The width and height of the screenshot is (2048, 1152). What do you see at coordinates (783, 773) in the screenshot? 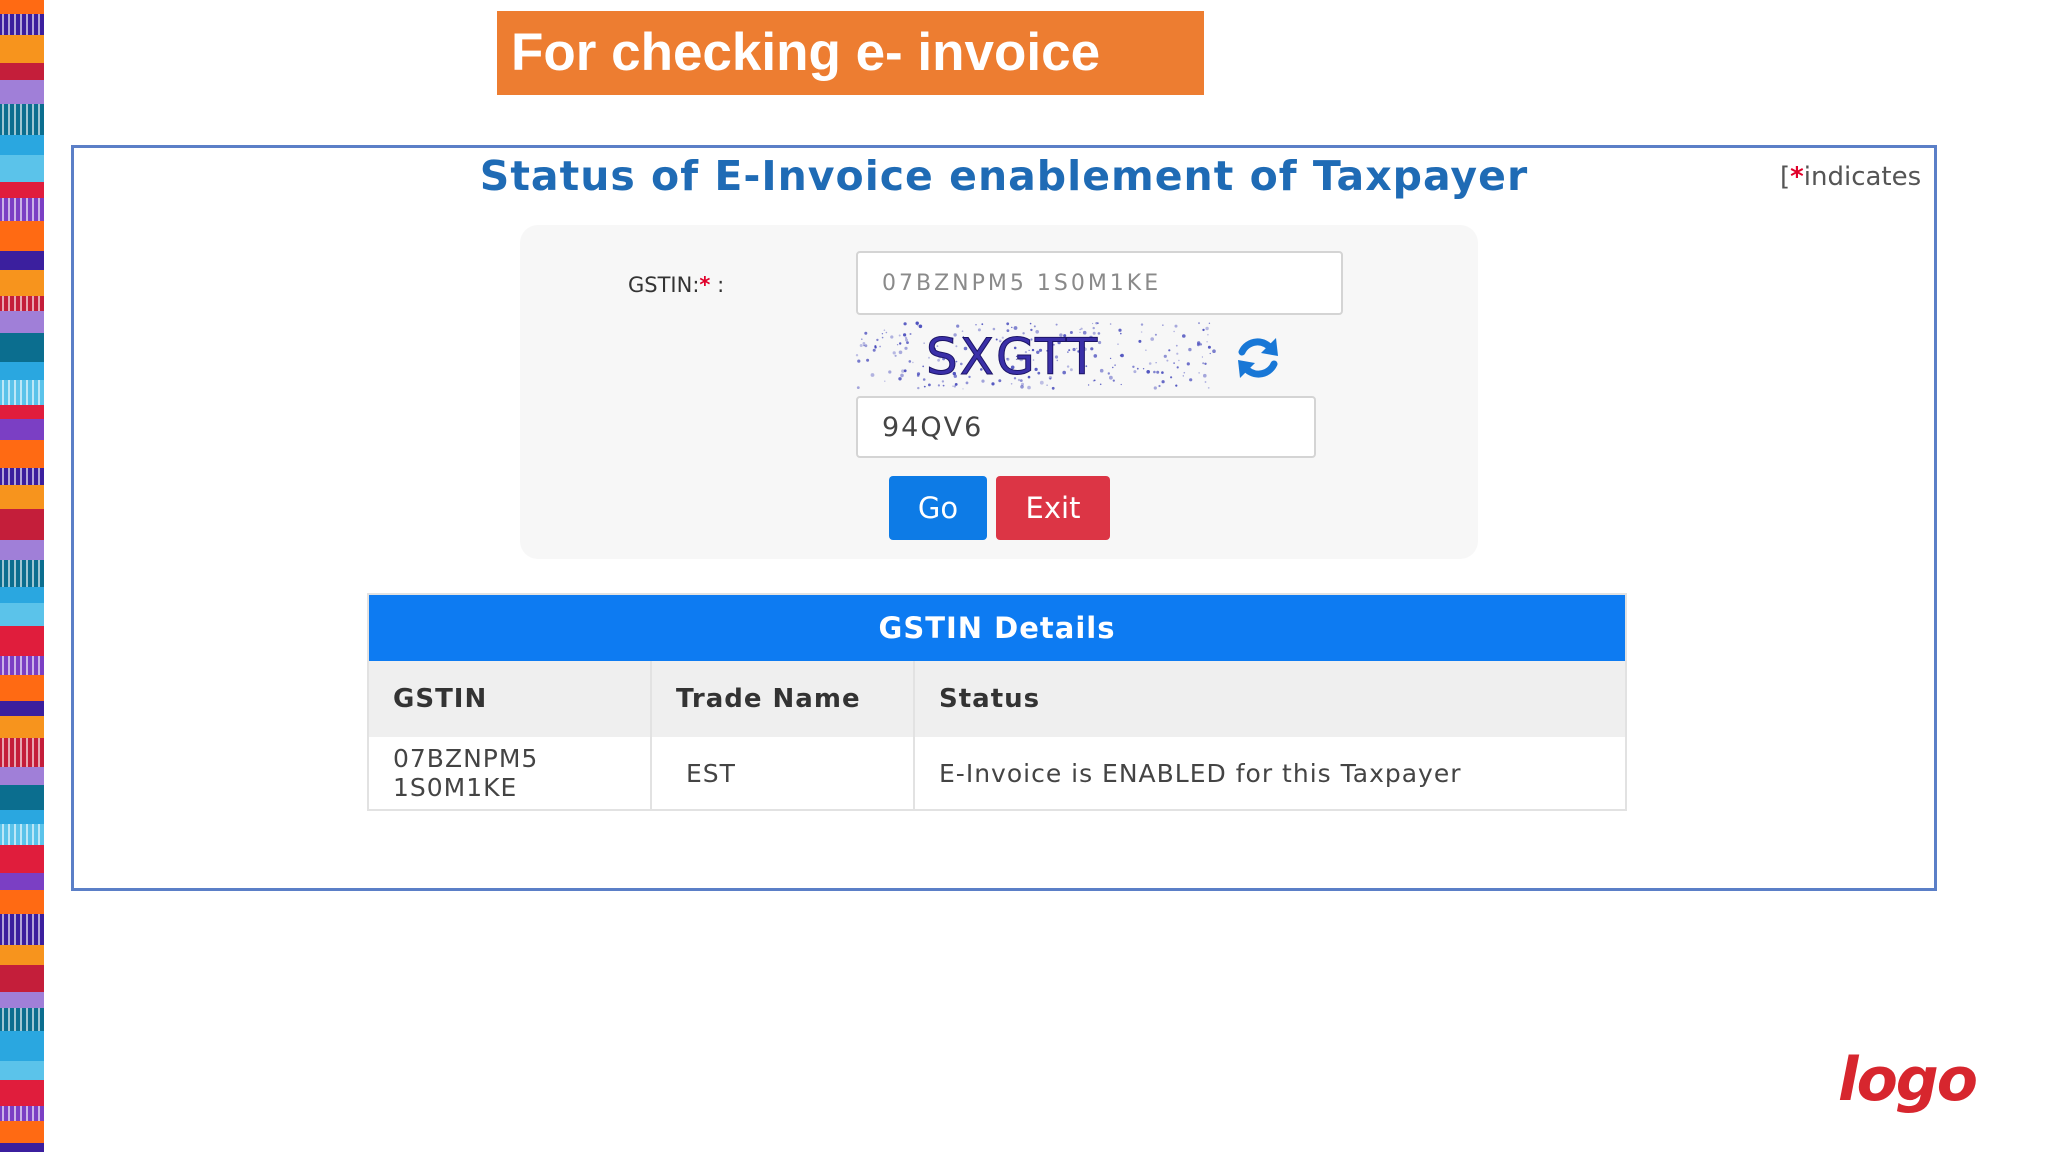
I see `cell-trade-name: EST` at bounding box center [783, 773].